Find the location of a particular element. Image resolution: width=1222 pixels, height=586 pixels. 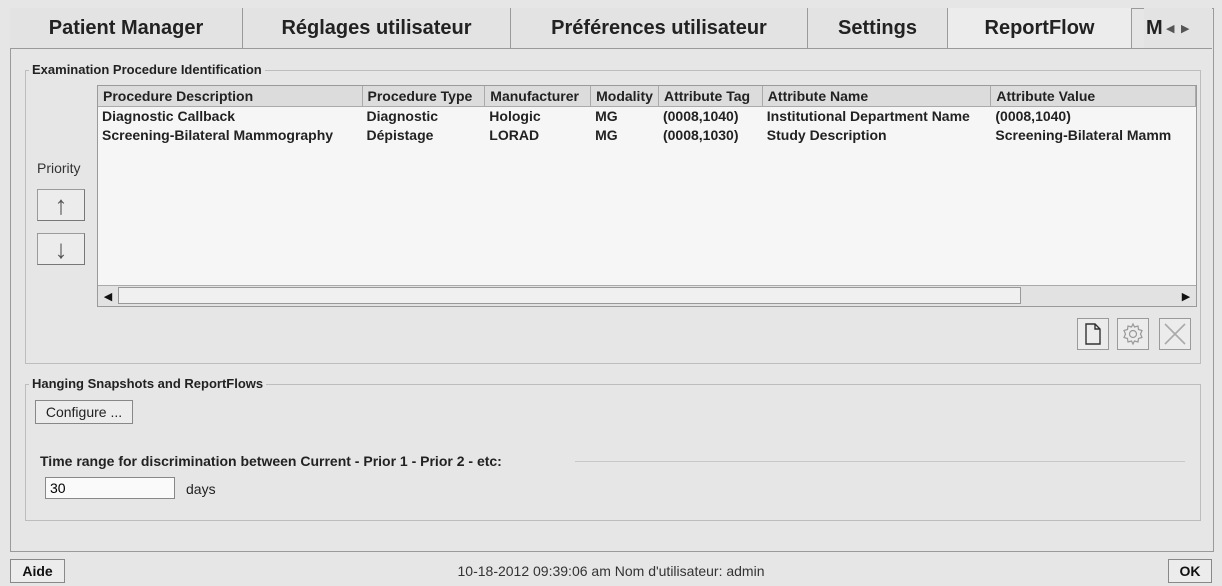

tab-divider is located at coordinates (611, 48).